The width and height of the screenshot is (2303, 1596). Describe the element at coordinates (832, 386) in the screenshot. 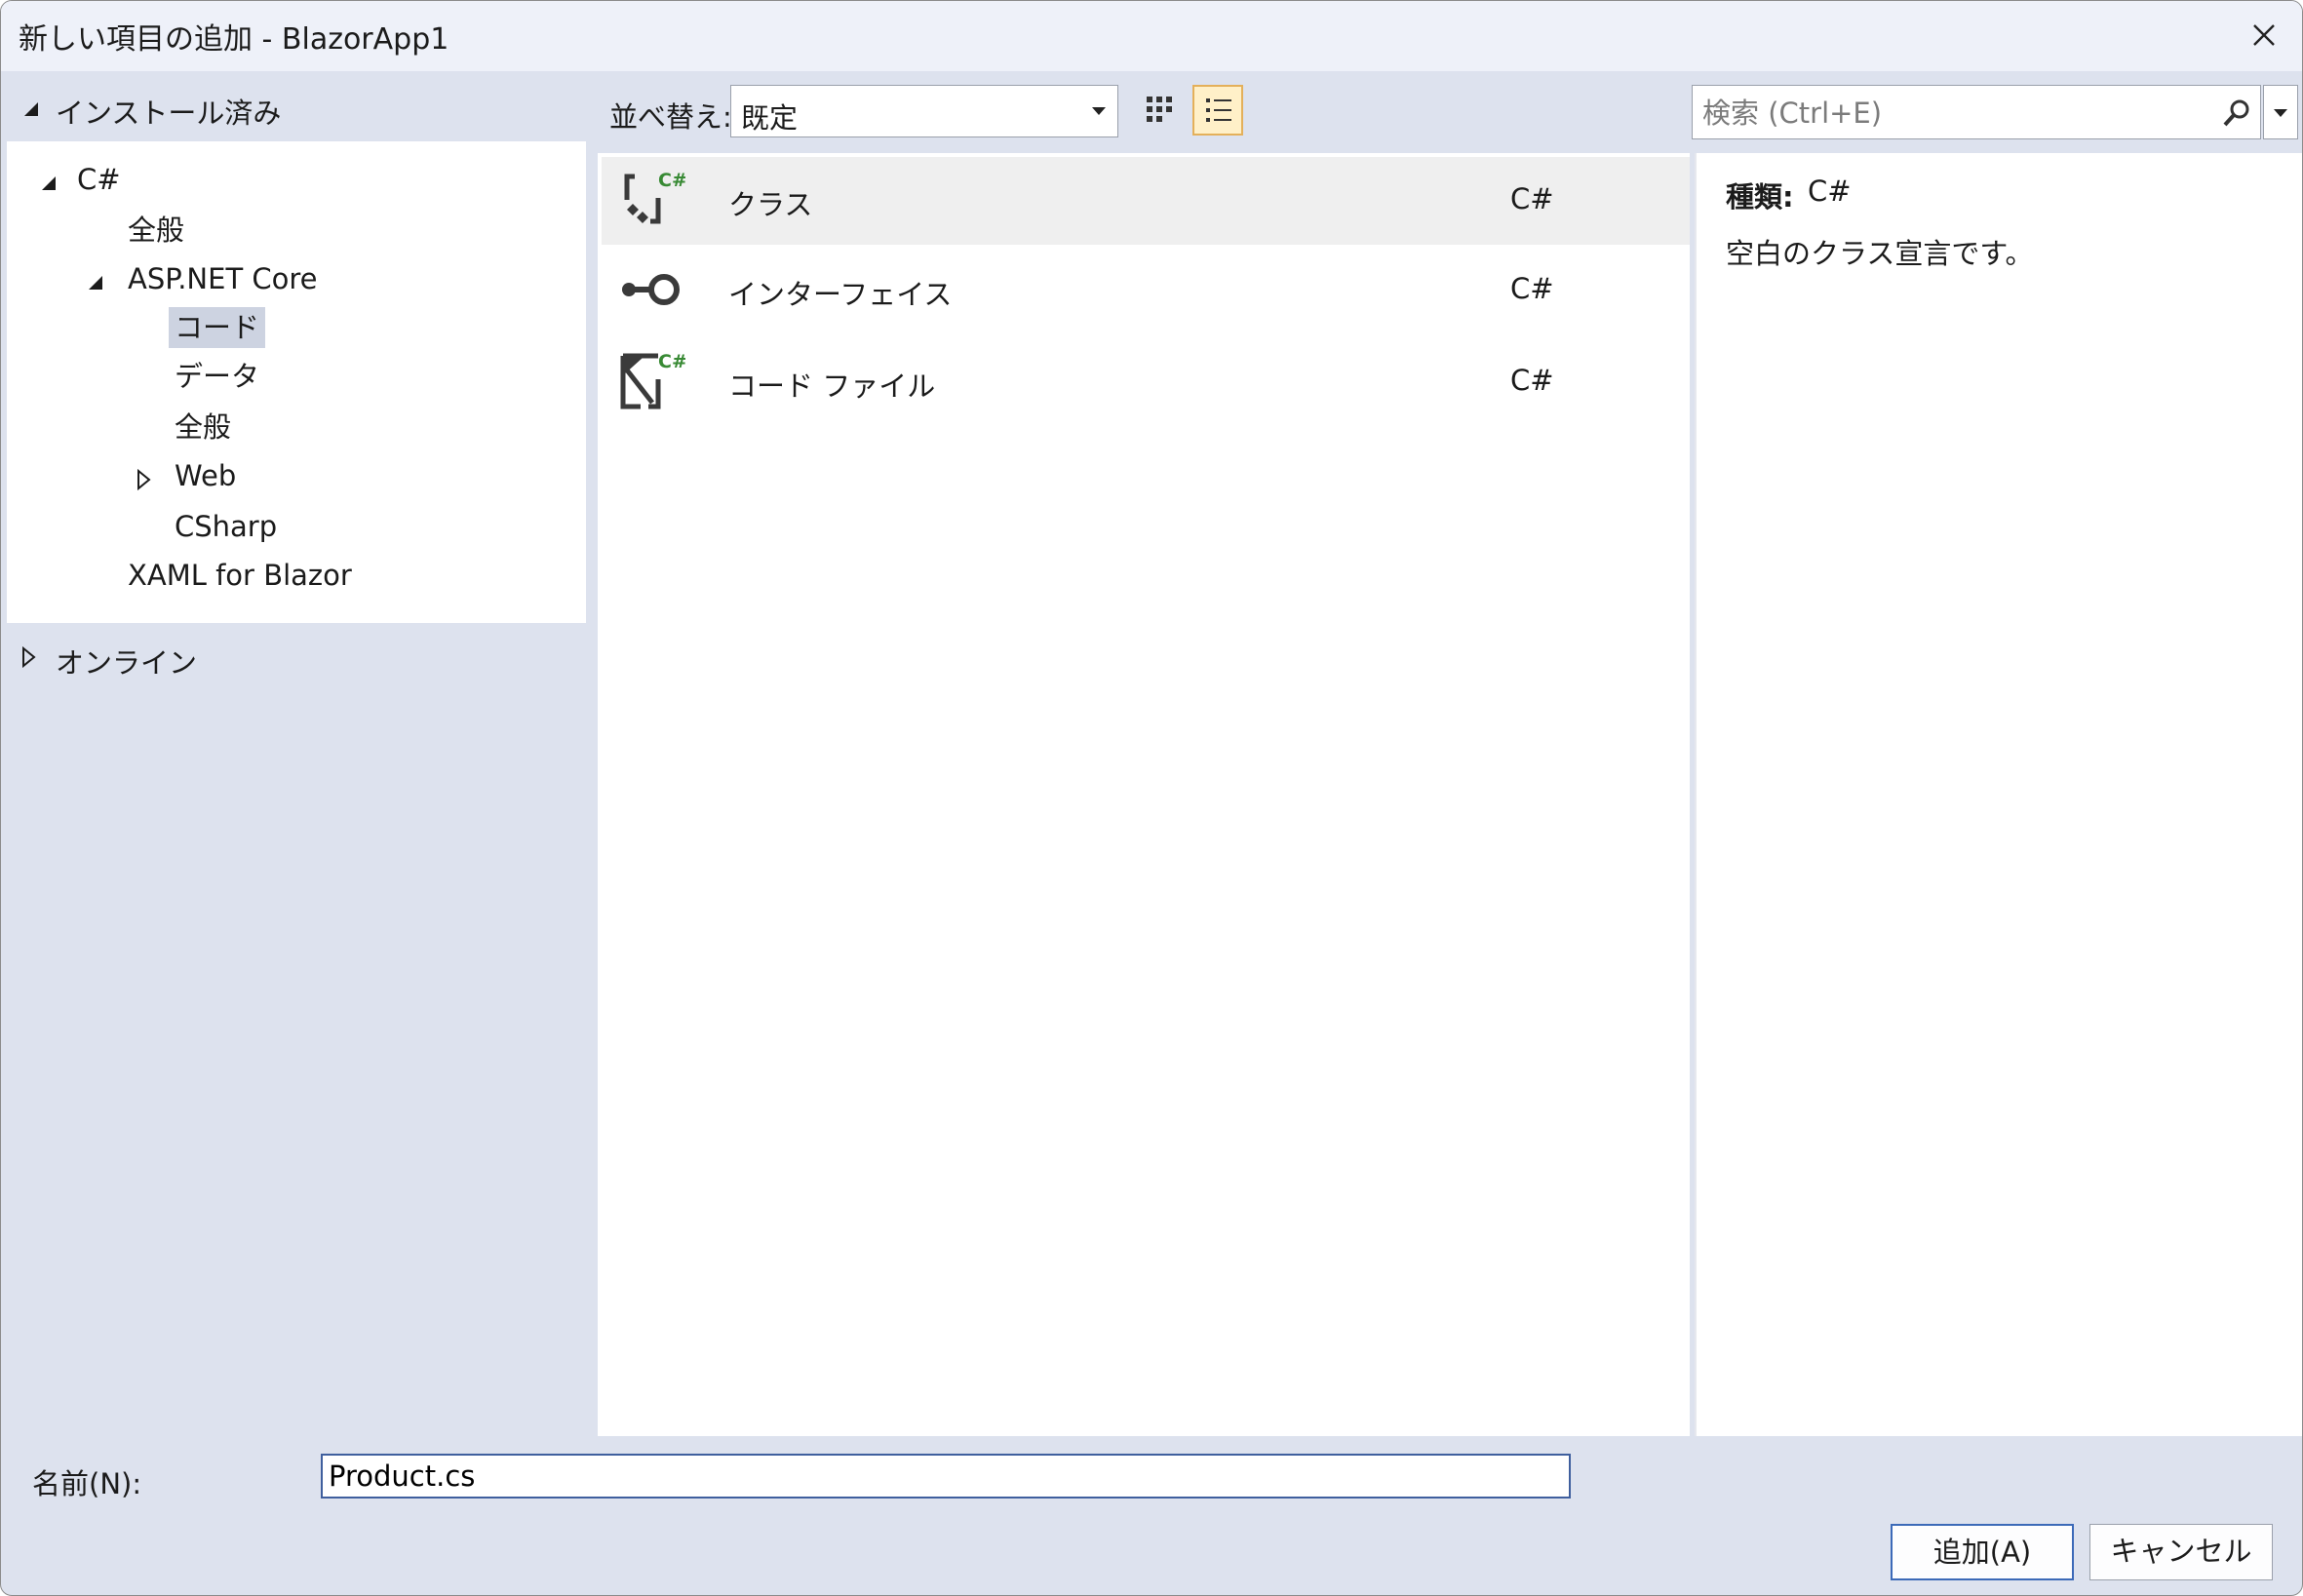

I see `template-name: コード ファイル` at that location.